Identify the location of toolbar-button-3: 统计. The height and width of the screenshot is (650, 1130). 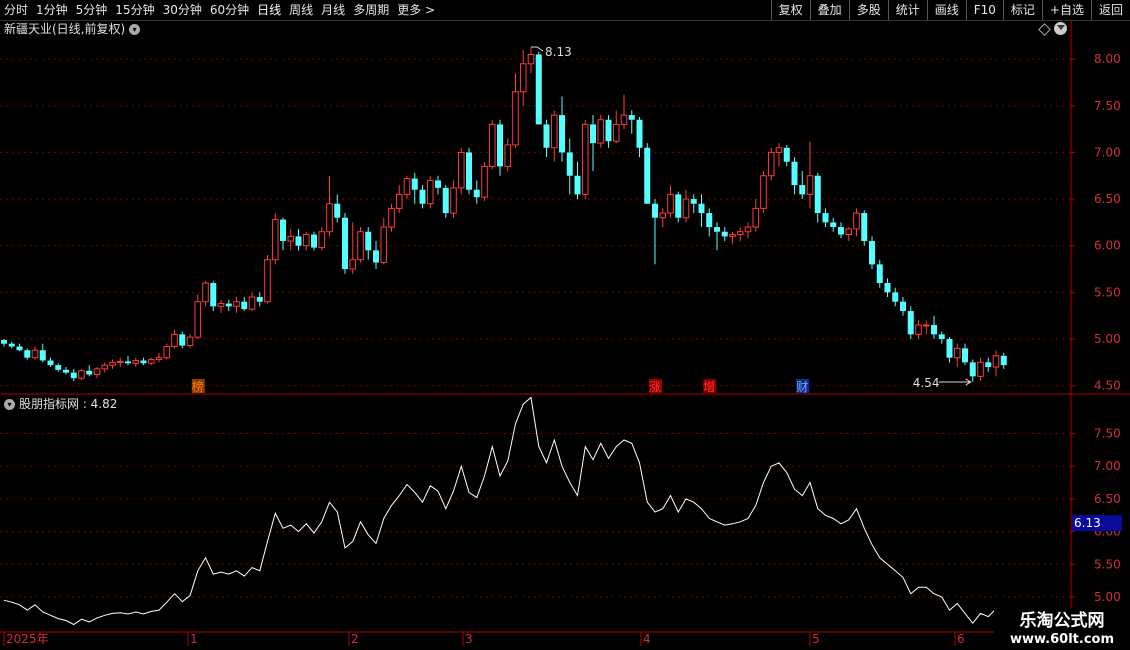
(907, 10).